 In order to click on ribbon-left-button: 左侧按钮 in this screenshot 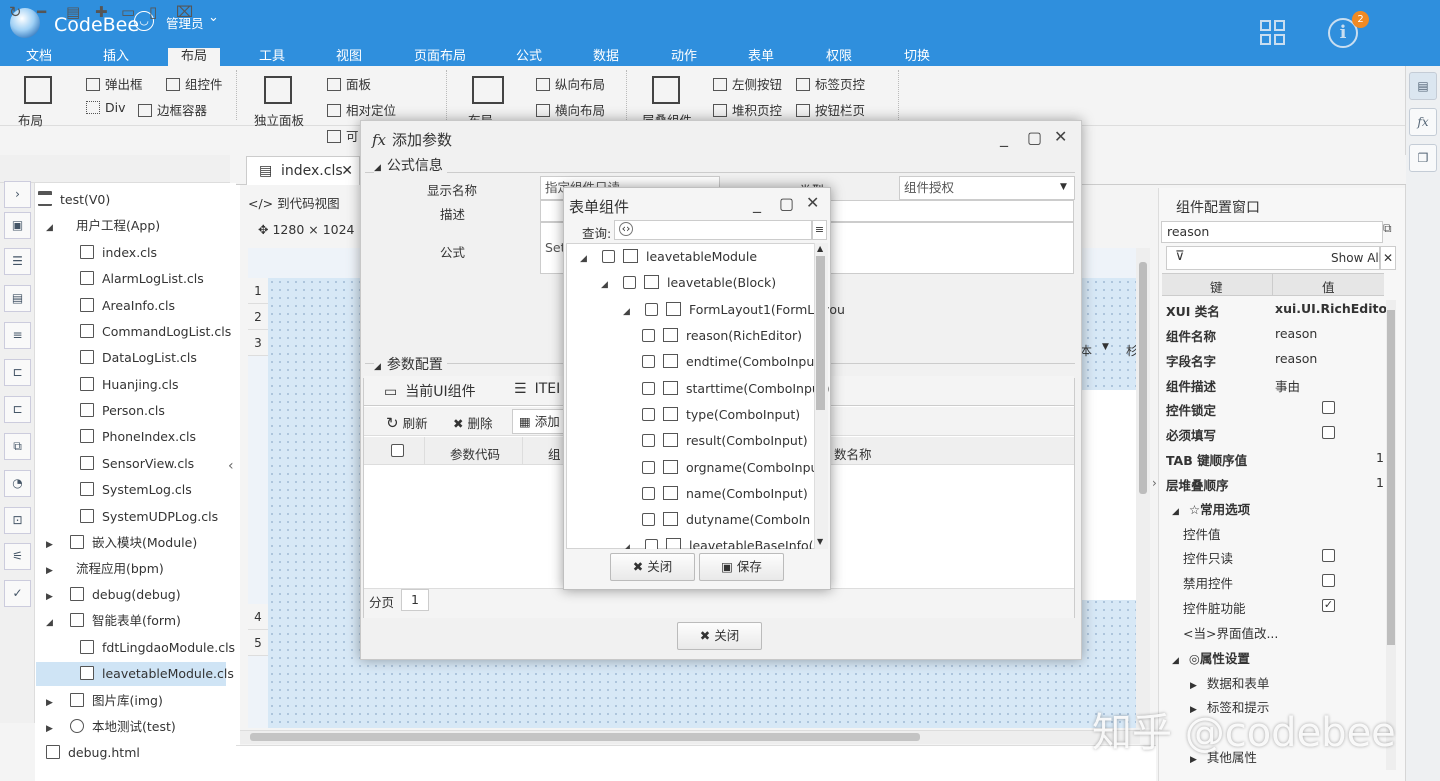, I will do `click(747, 83)`.